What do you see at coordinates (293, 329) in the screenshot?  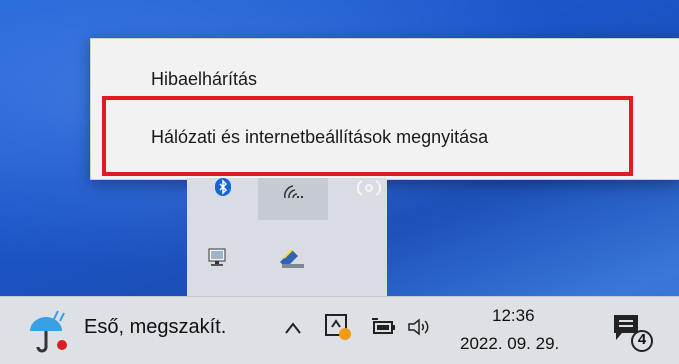 I see `chevron-up-icon` at bounding box center [293, 329].